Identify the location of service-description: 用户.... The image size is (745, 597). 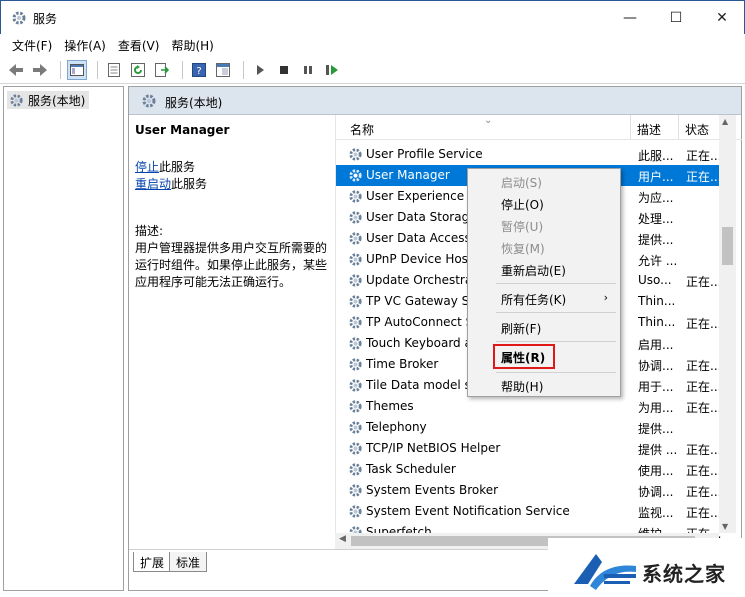
(656, 177).